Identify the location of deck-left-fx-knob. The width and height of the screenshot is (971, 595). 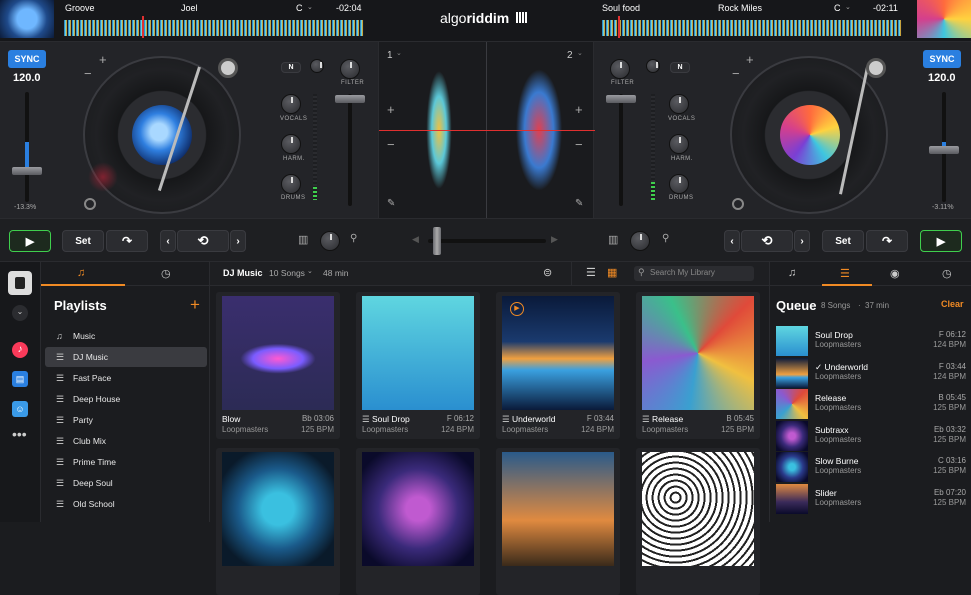
(330, 241).